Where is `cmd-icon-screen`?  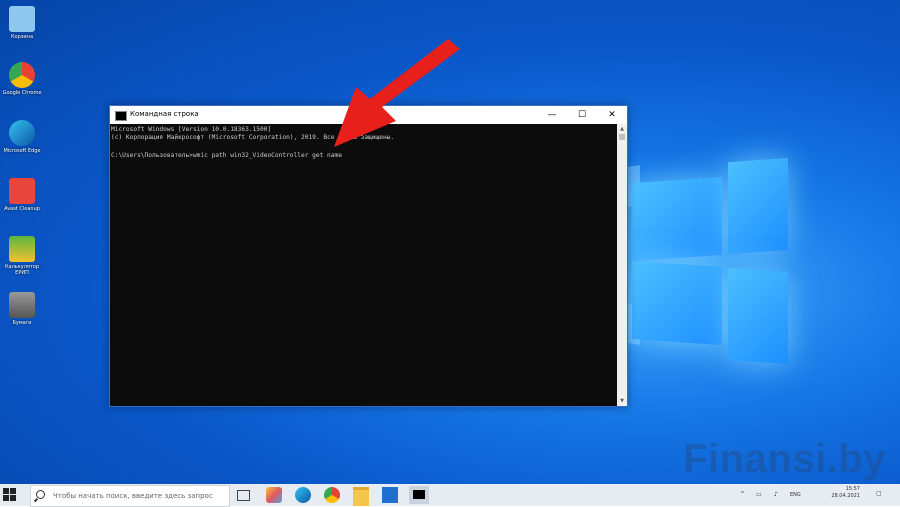
cmd-icon-screen is located at coordinates (419, 494).